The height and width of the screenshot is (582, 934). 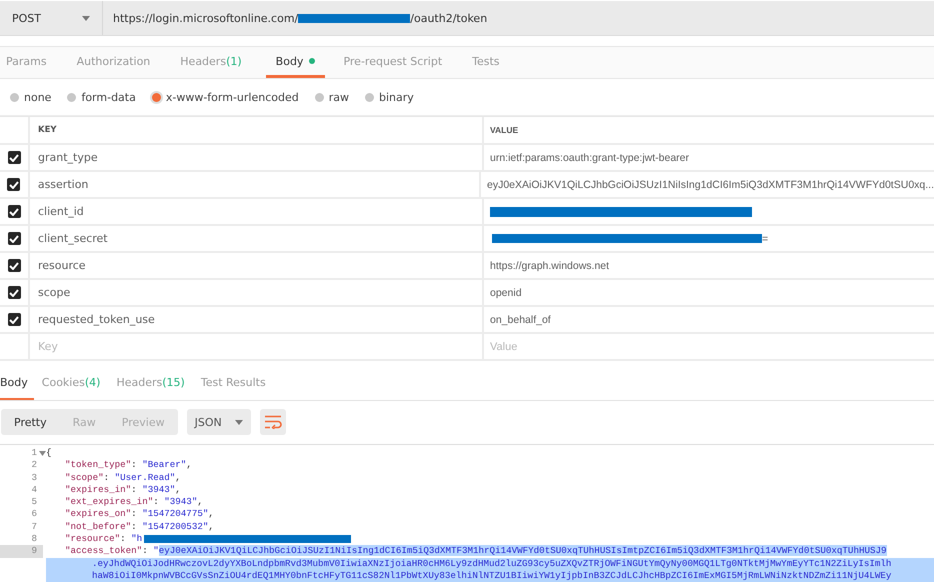 What do you see at coordinates (109, 502) in the screenshot?
I see `json-key: "ext_expires_in"` at bounding box center [109, 502].